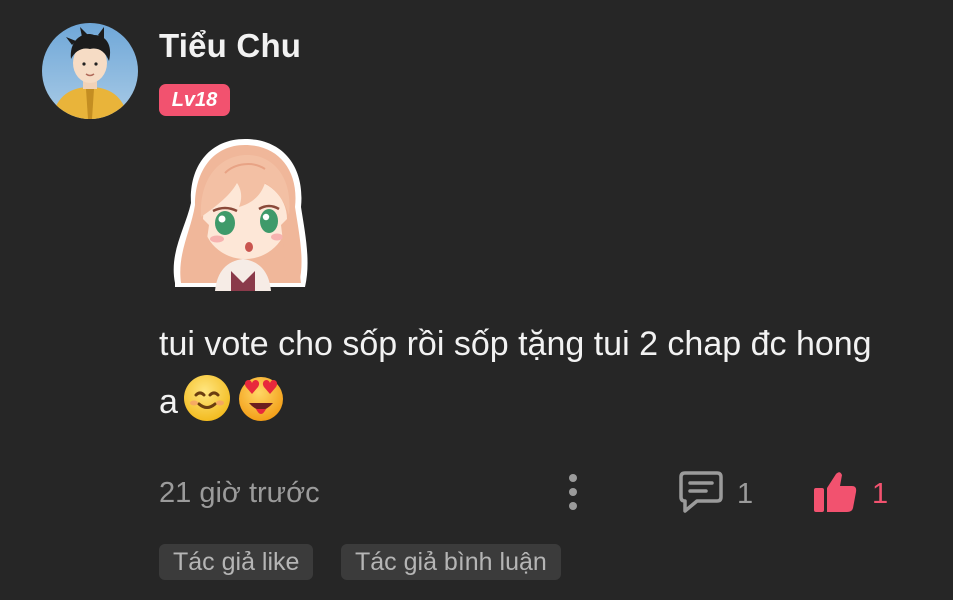 Image resolution: width=953 pixels, height=600 pixels. I want to click on reply-count: 1, so click(745, 494).